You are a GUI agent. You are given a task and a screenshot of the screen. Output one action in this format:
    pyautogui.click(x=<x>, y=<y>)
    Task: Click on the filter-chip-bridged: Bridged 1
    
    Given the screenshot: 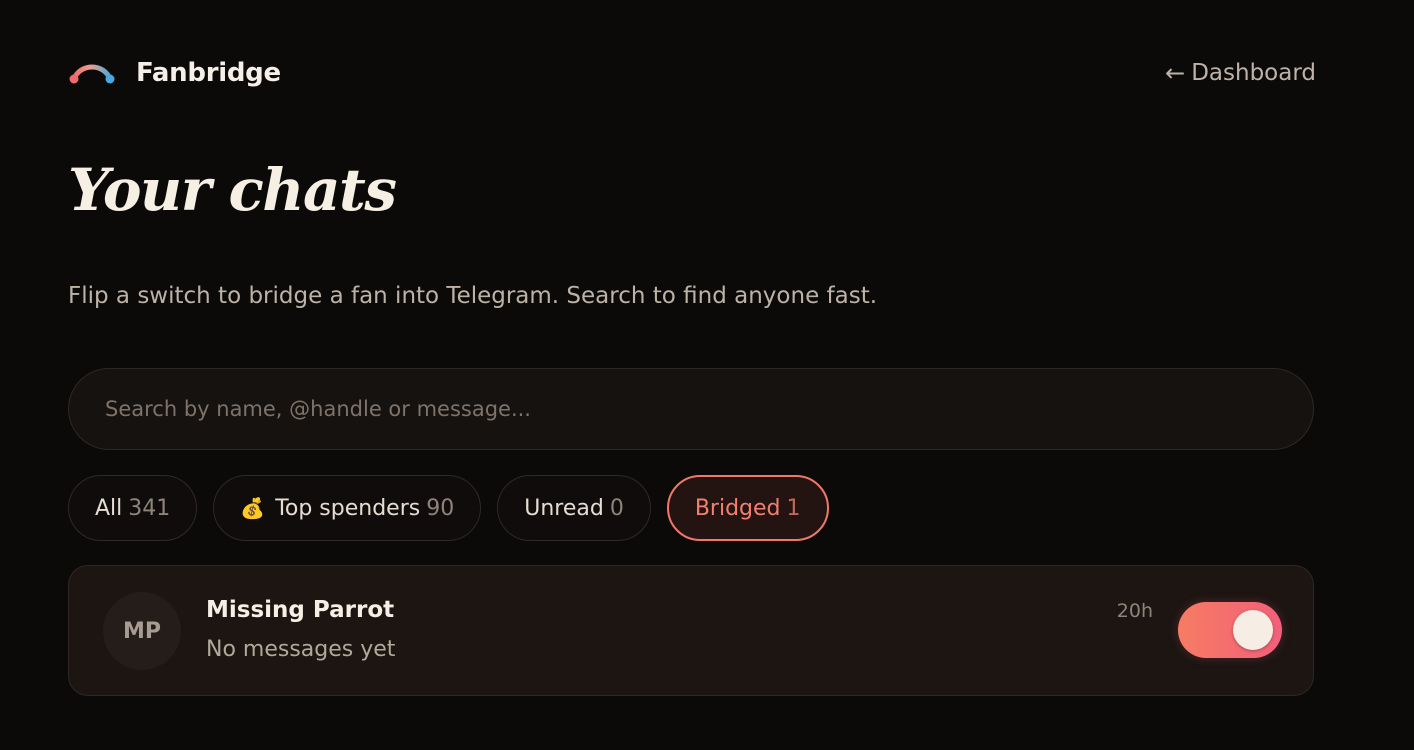 What is the action you would take?
    pyautogui.click(x=747, y=508)
    